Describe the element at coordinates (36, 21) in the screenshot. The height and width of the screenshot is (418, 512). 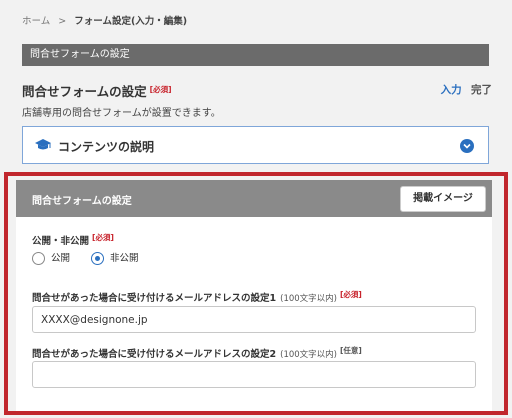
I see `breadcrumb-home: ホーム` at that location.